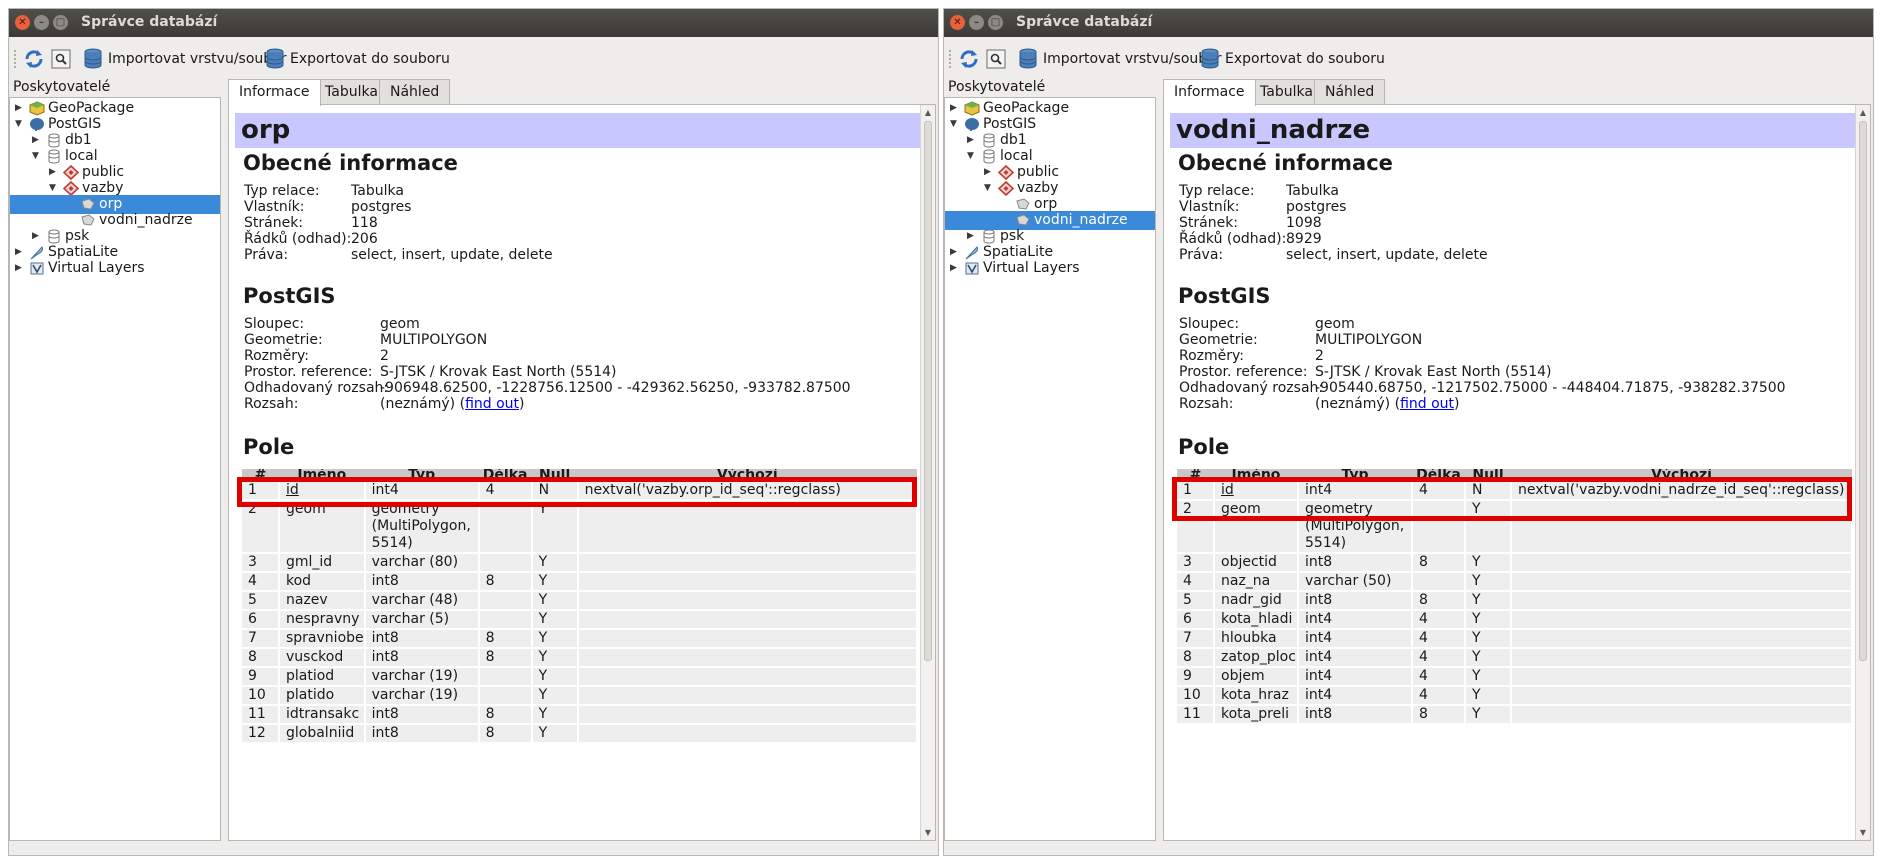  I want to click on table-row: 9 objem int4 4 Y, so click(1515, 677).